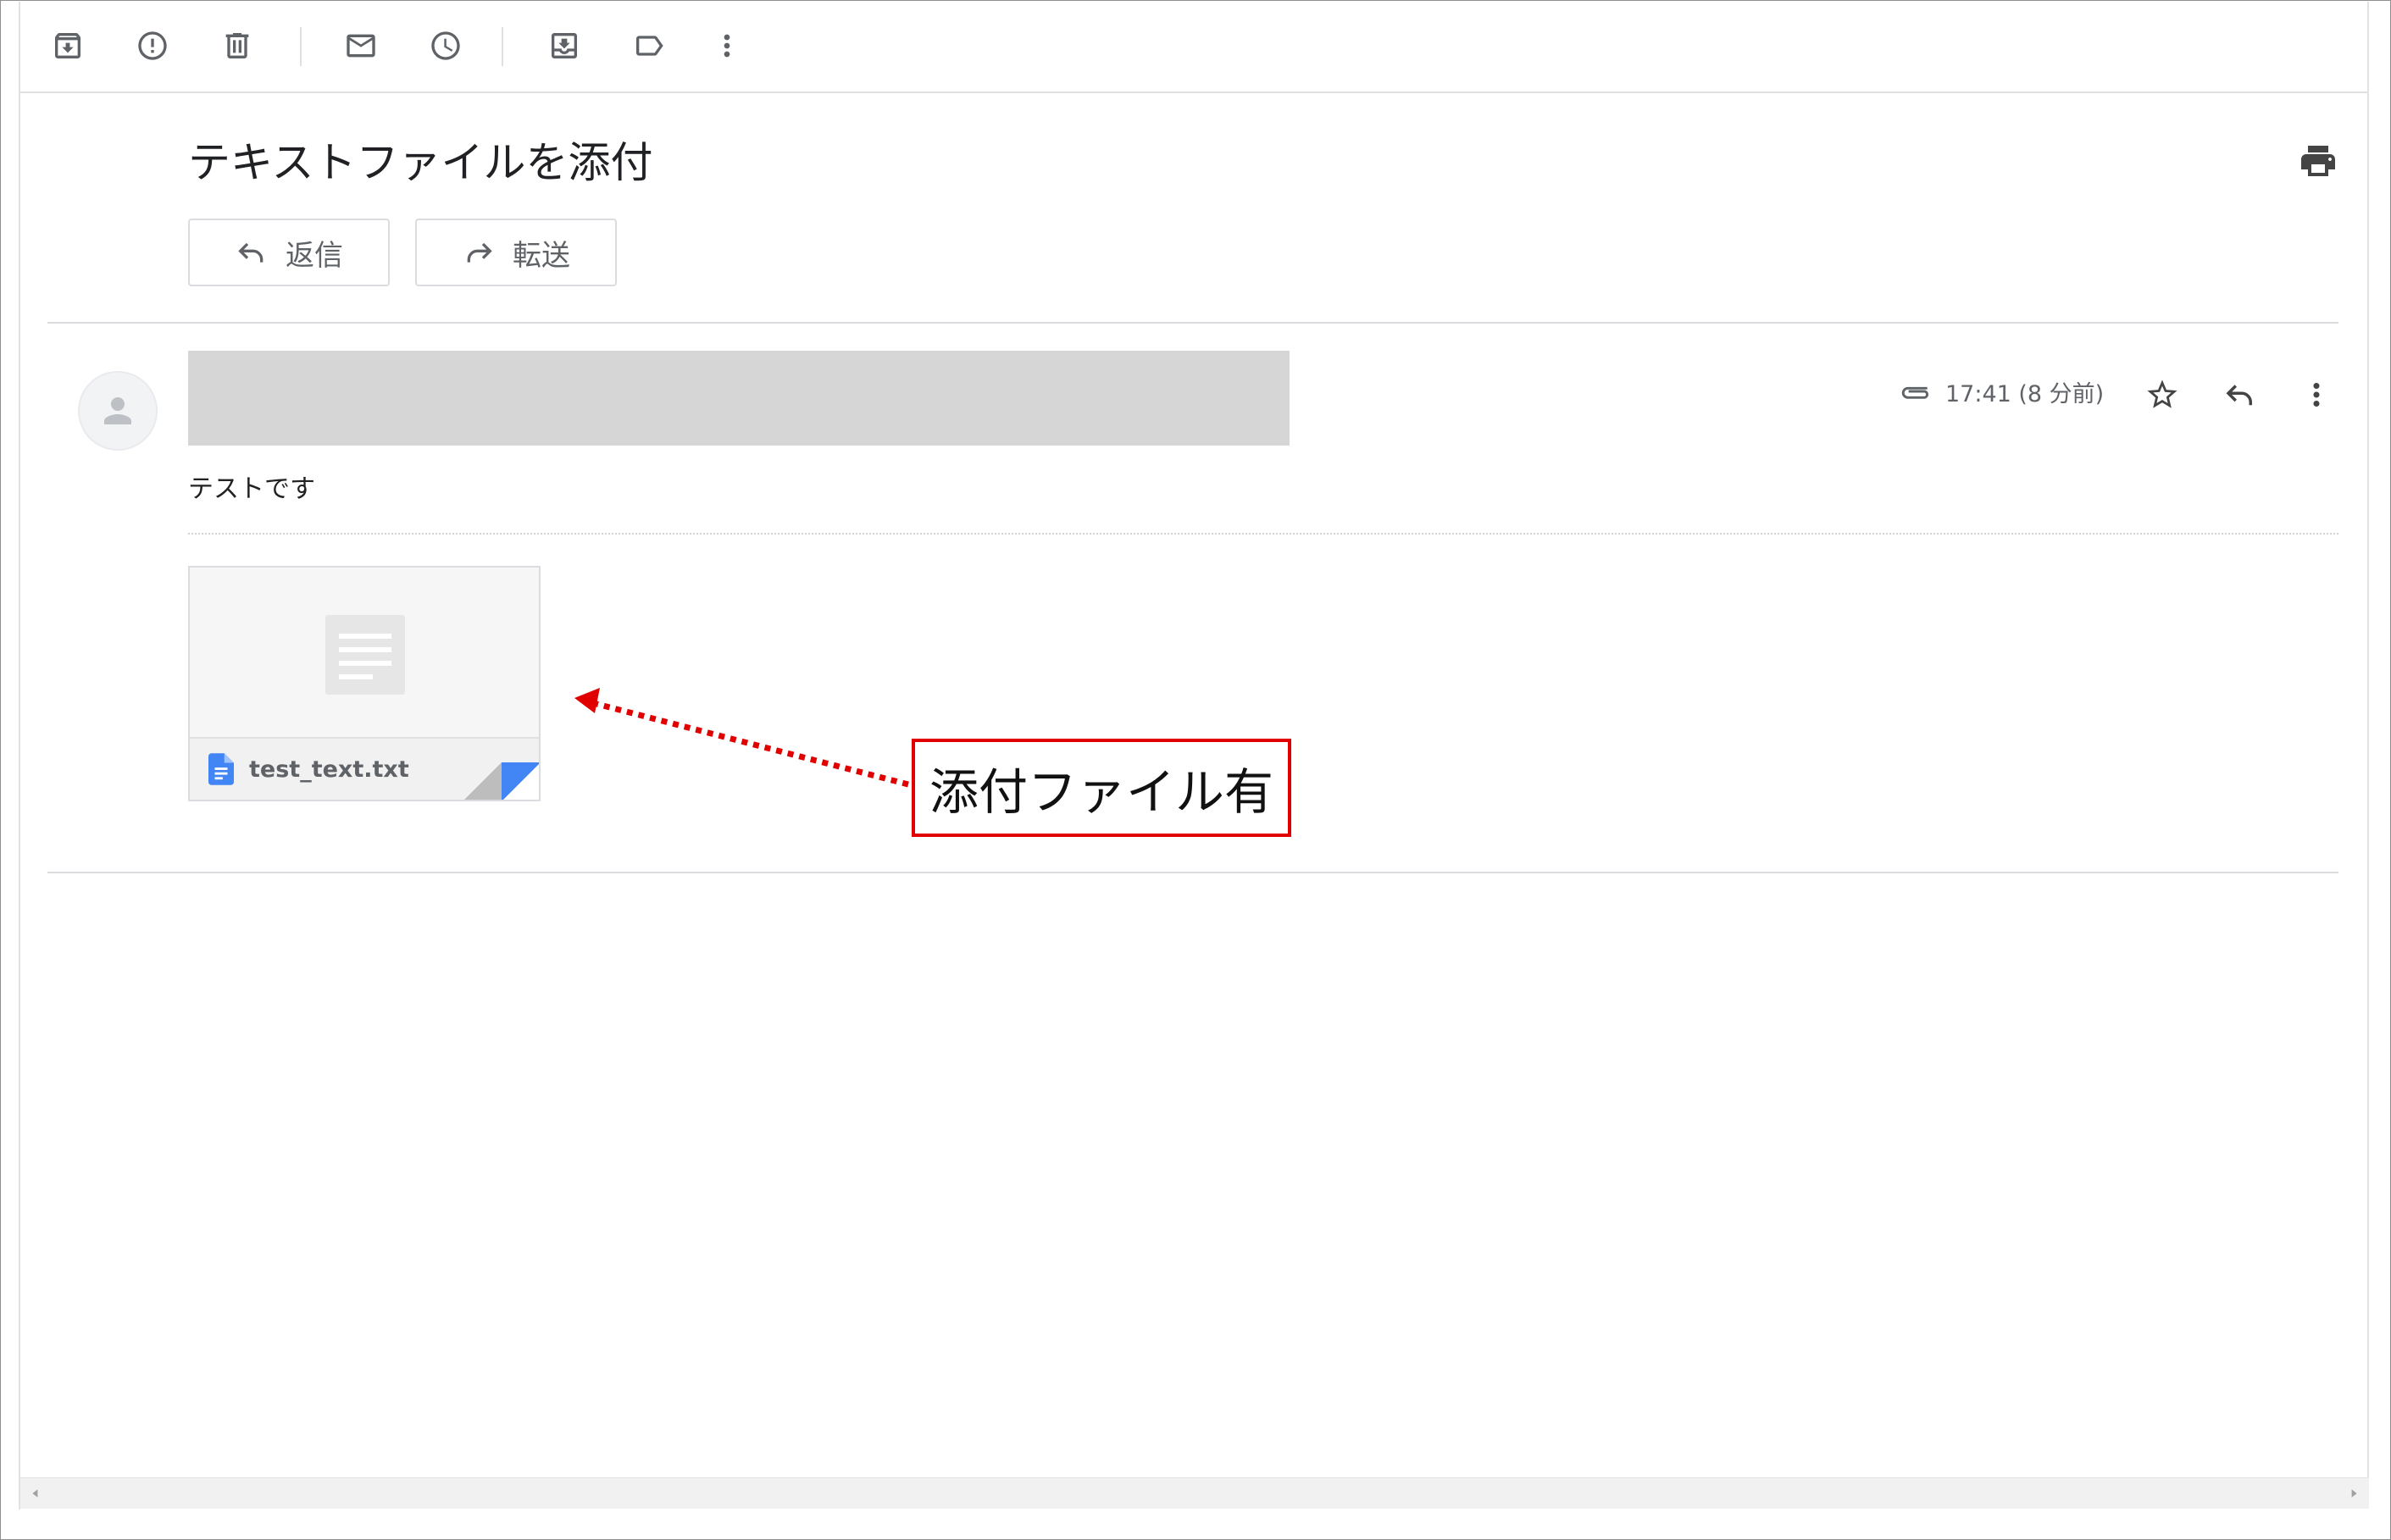 This screenshot has width=2391, height=1540. Describe the element at coordinates (564, 46) in the screenshot. I see `move-to-icon` at that location.